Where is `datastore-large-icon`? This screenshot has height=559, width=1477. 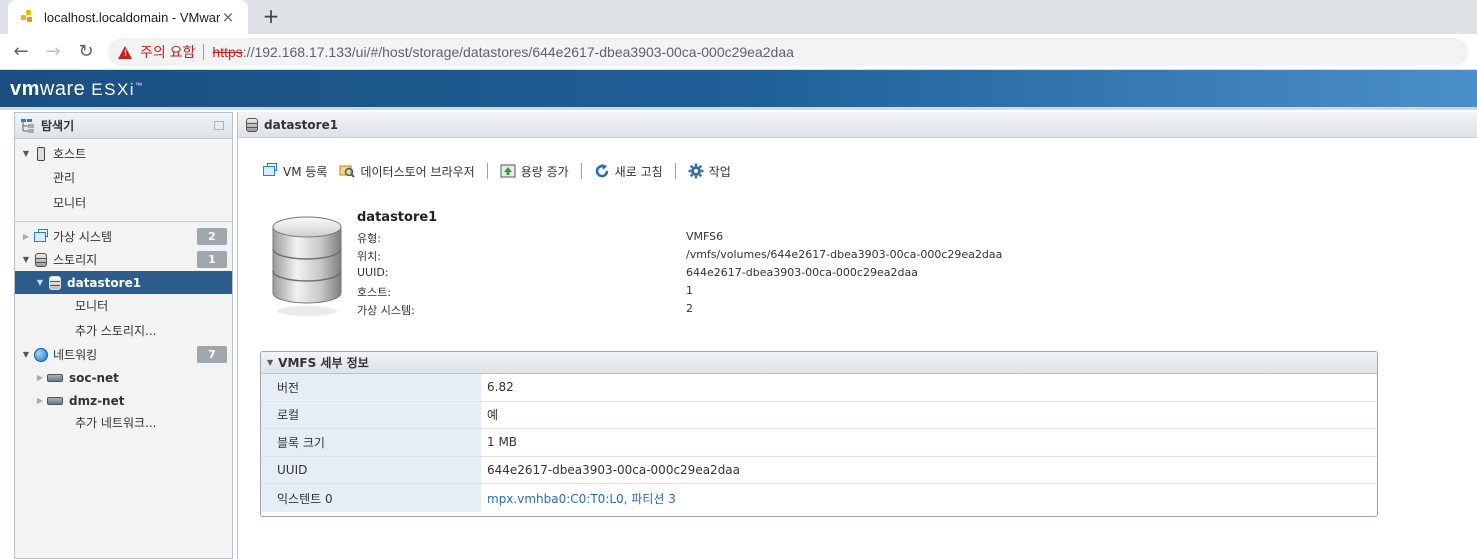
datastore-large-icon is located at coordinates (307, 269).